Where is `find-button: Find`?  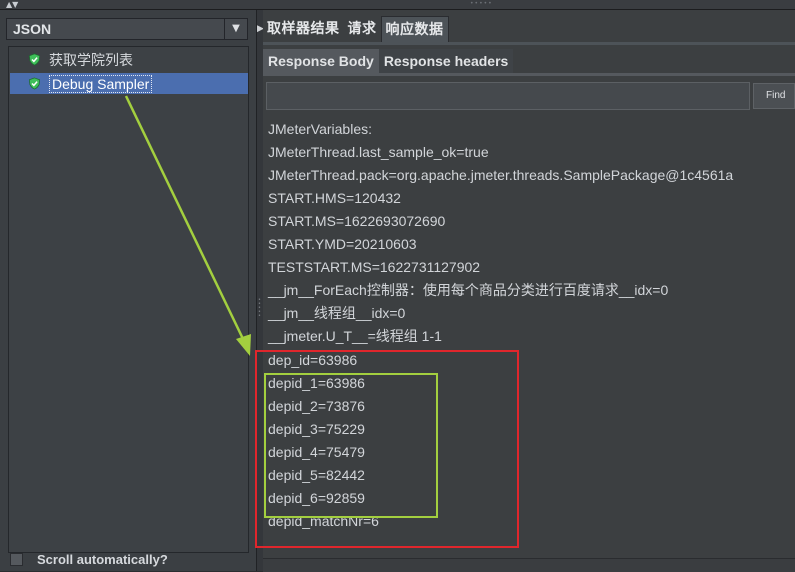 find-button: Find is located at coordinates (774, 96).